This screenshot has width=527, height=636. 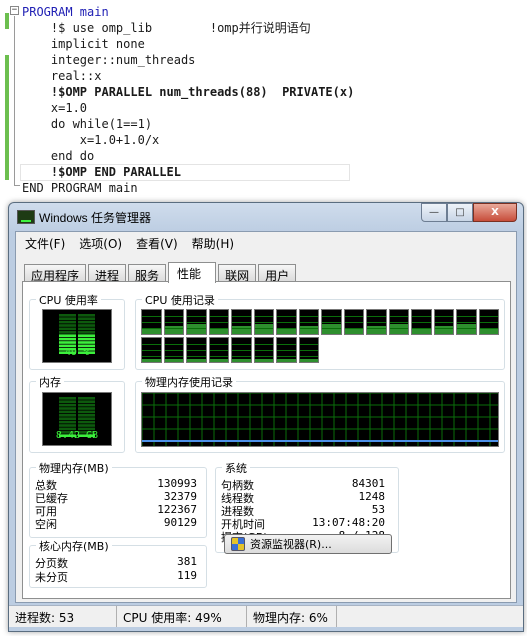 What do you see at coordinates (192, 272) in the screenshot?
I see `tab-performance: 性能` at bounding box center [192, 272].